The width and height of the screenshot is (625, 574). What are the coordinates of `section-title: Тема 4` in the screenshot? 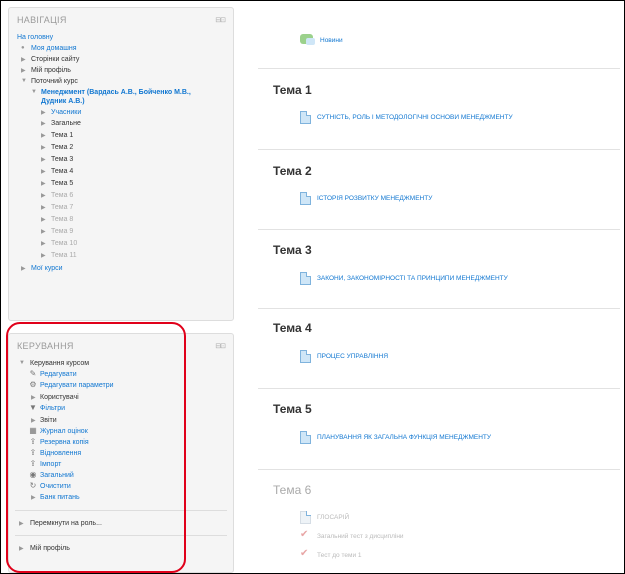 It's located at (292, 328).